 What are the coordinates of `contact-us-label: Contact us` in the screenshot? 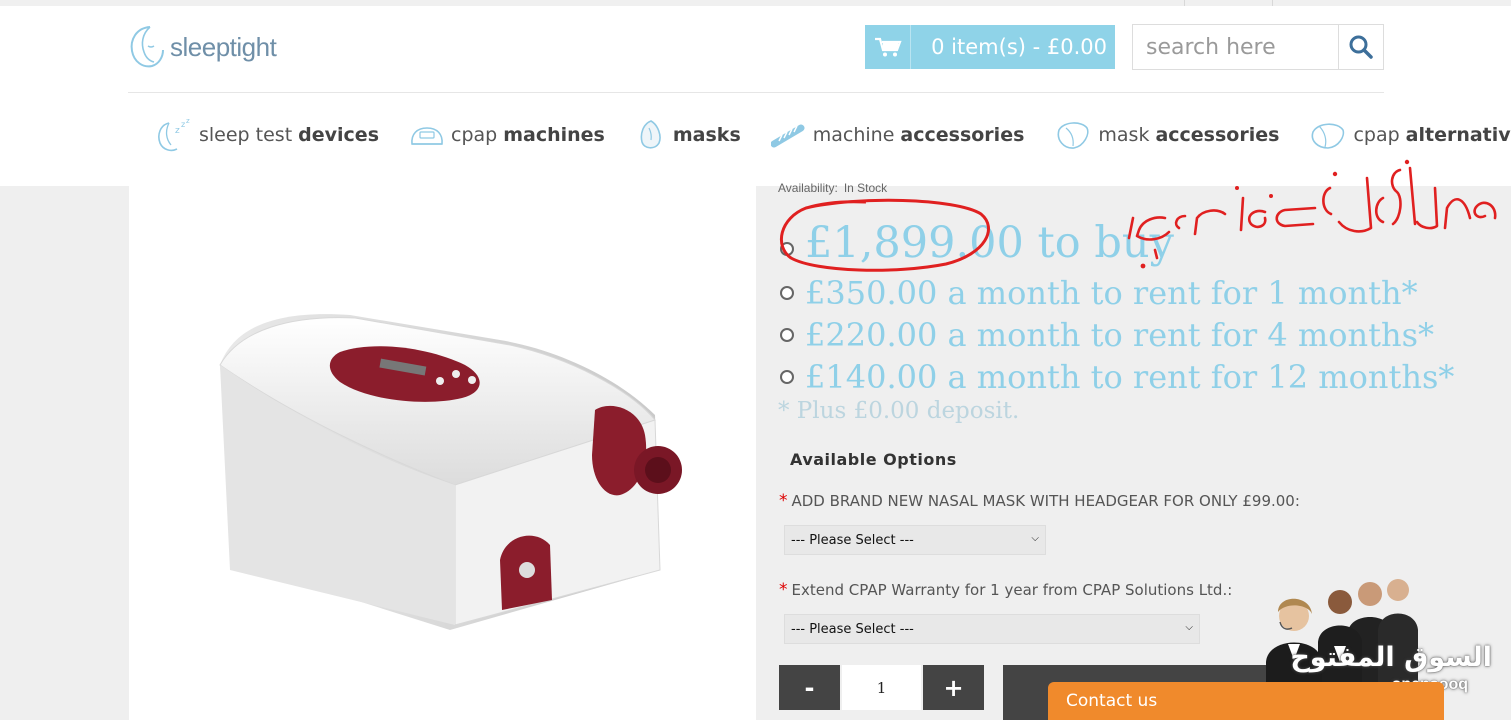 It's located at (1112, 701).